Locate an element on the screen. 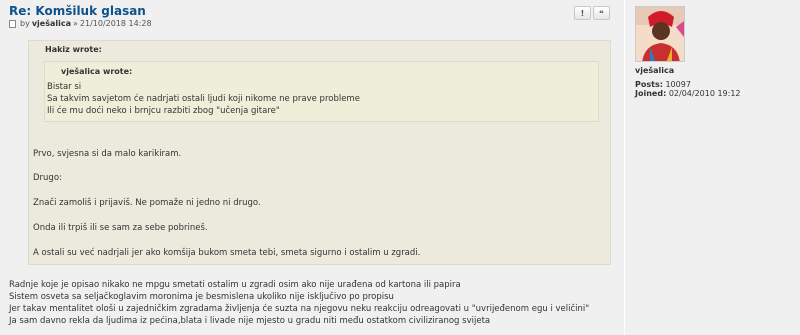 The height and width of the screenshot is (335, 800). inner-quote-line: Bistar si is located at coordinates (64, 87).